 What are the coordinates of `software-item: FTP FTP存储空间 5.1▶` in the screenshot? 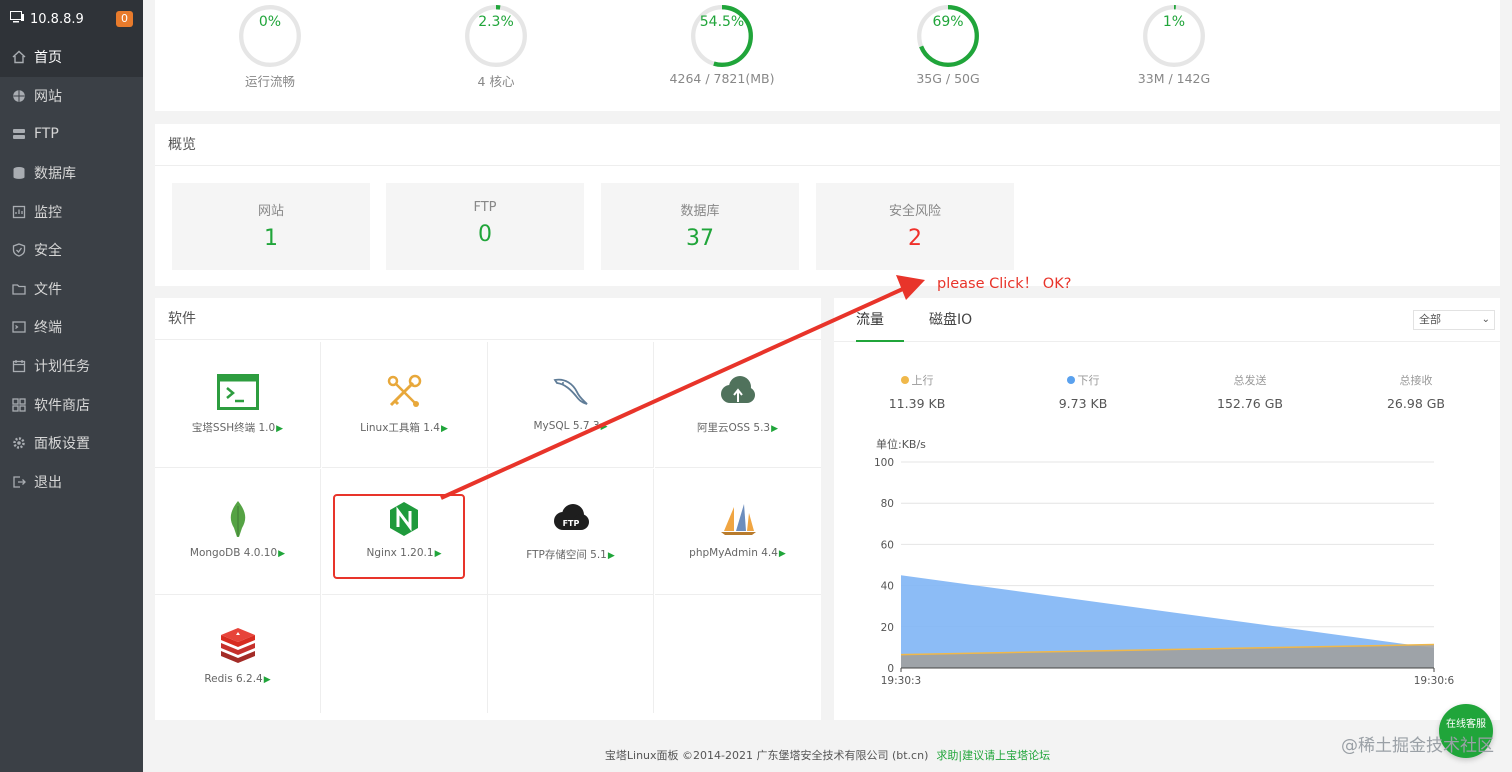 It's located at (571, 531).